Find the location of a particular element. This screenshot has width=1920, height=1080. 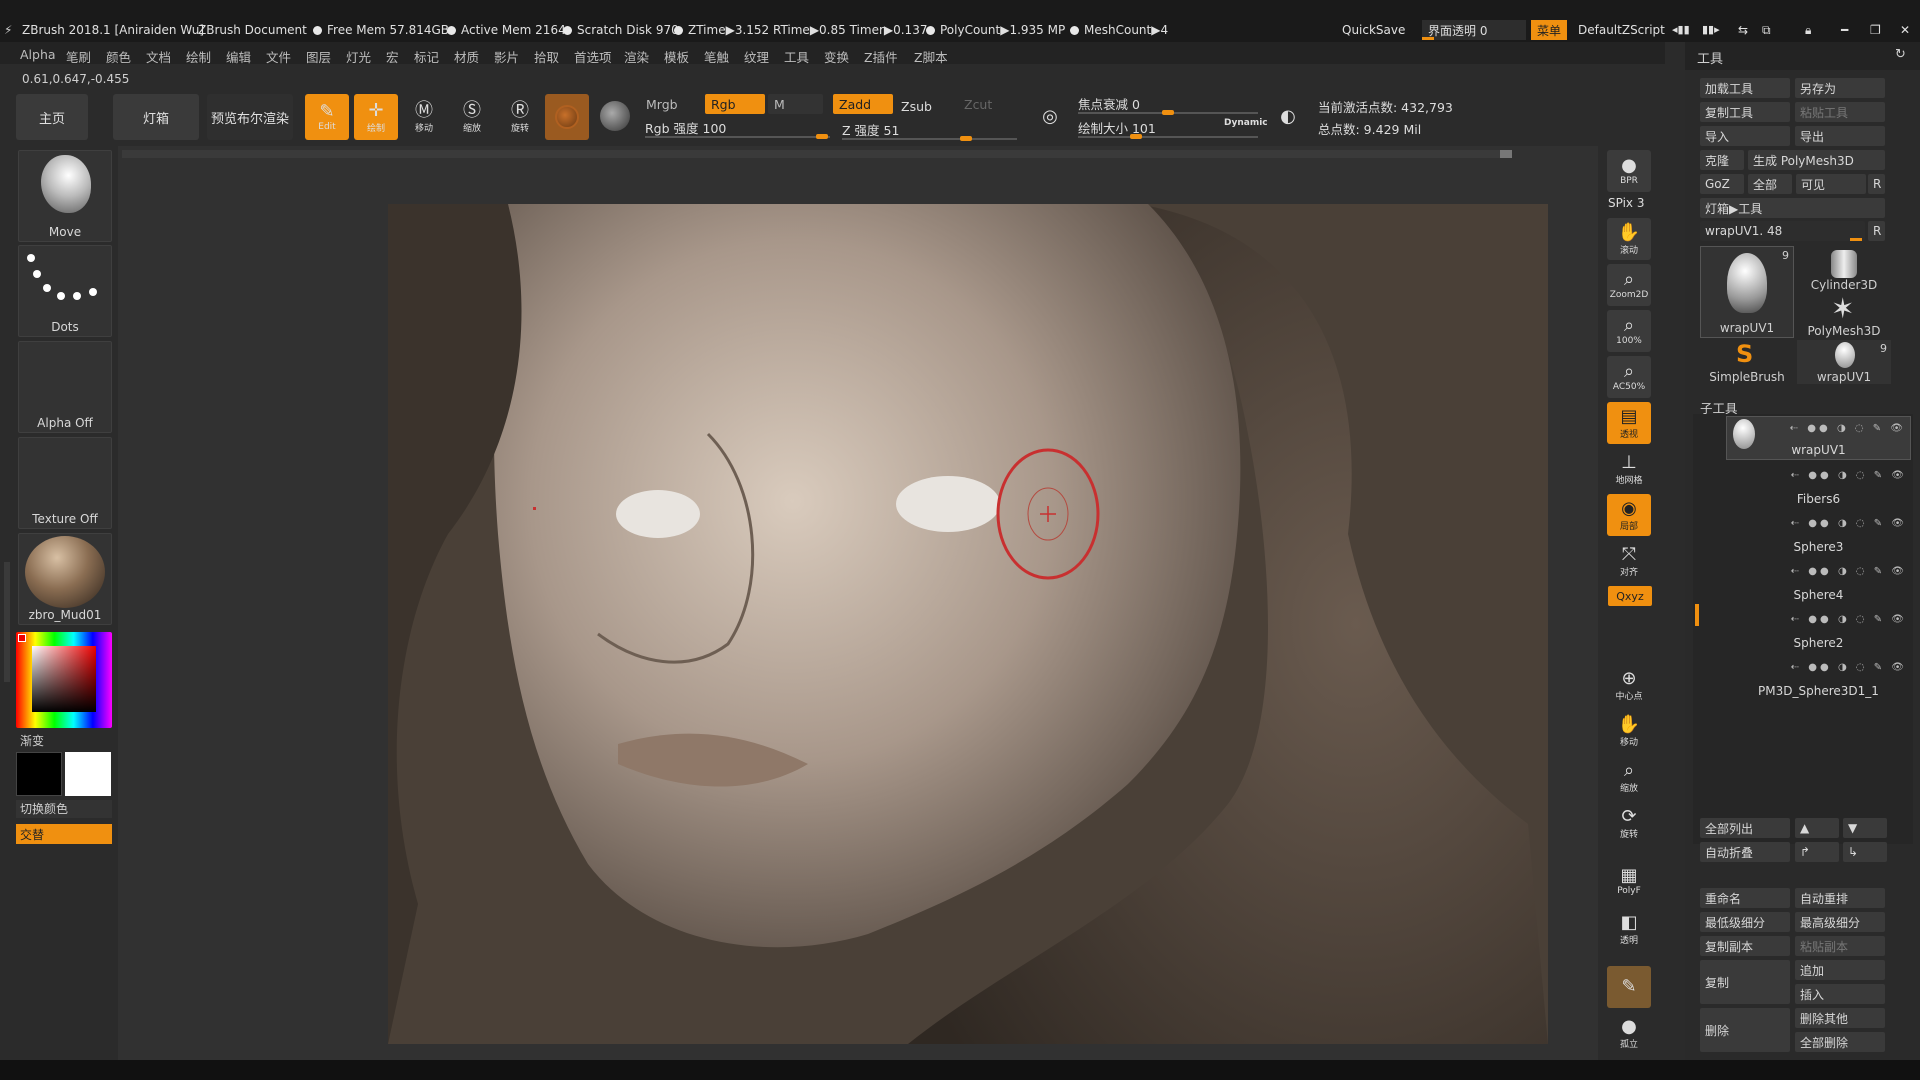

draw-button: ✛ 绘制 is located at coordinates (376, 117).